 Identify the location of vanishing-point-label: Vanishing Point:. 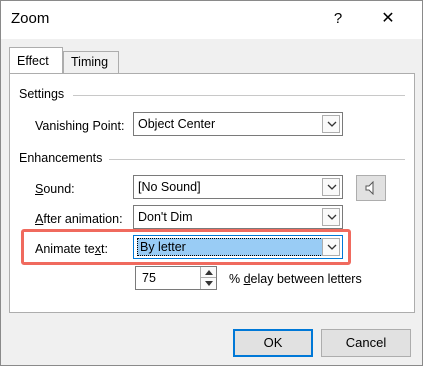
(80, 126).